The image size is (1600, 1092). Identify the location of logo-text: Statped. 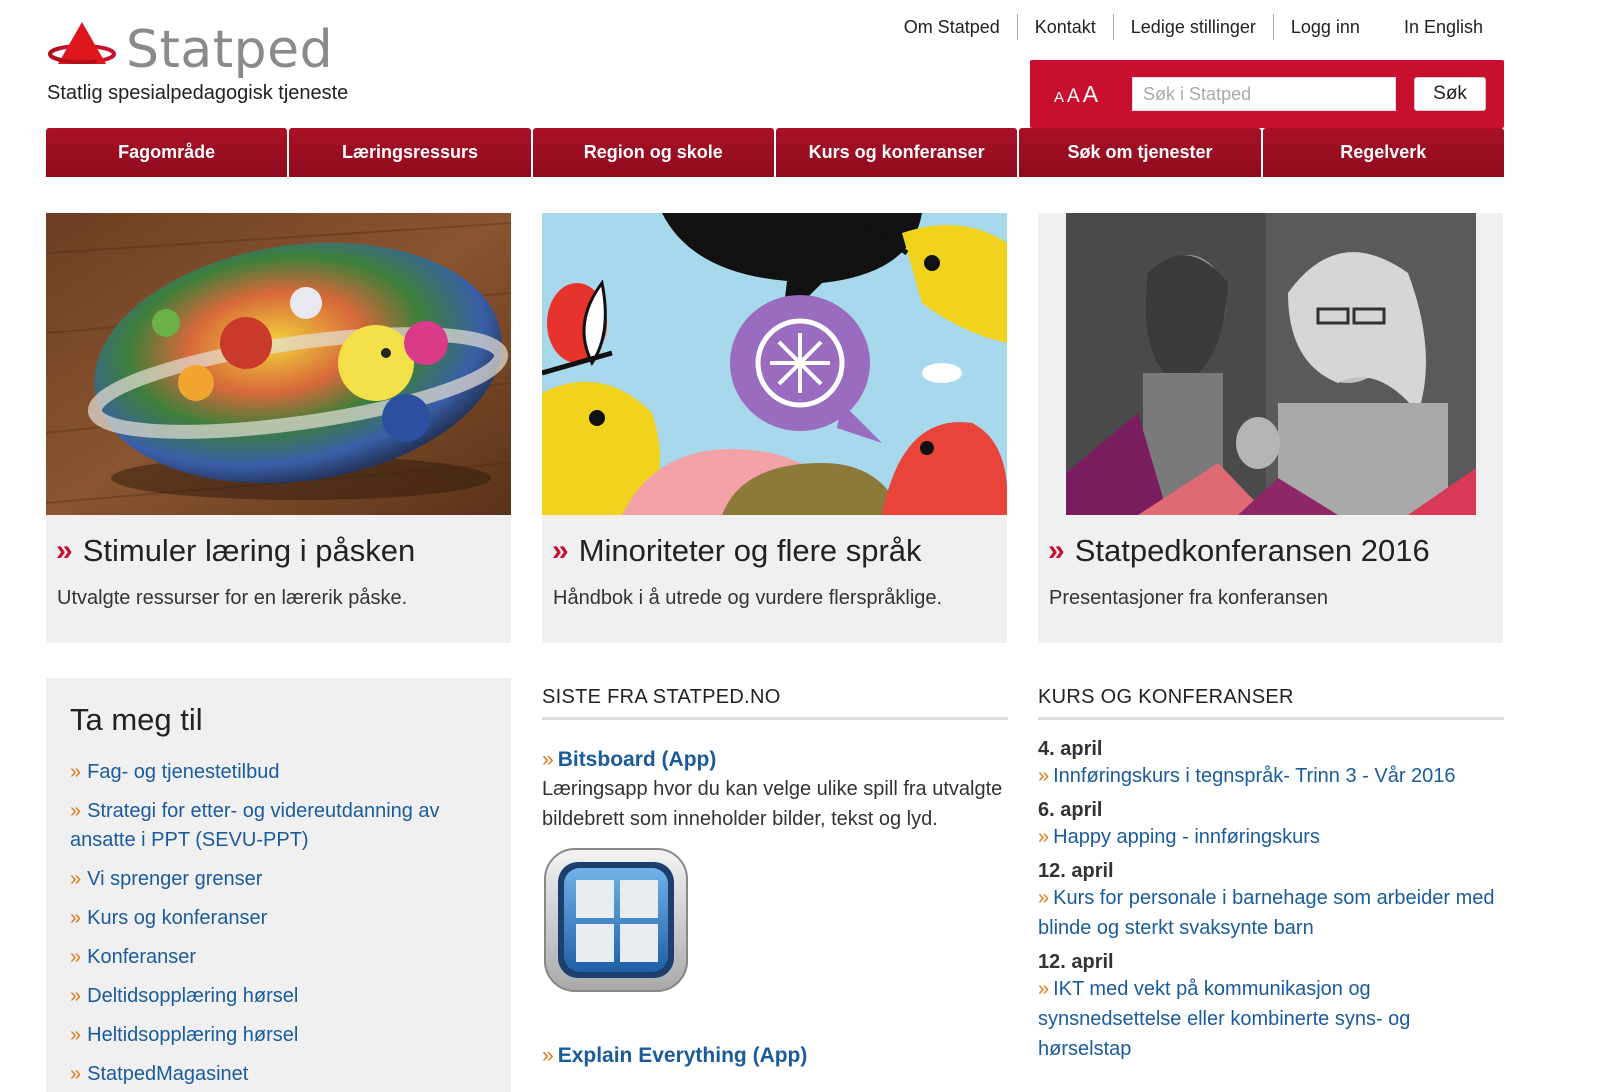
(230, 50).